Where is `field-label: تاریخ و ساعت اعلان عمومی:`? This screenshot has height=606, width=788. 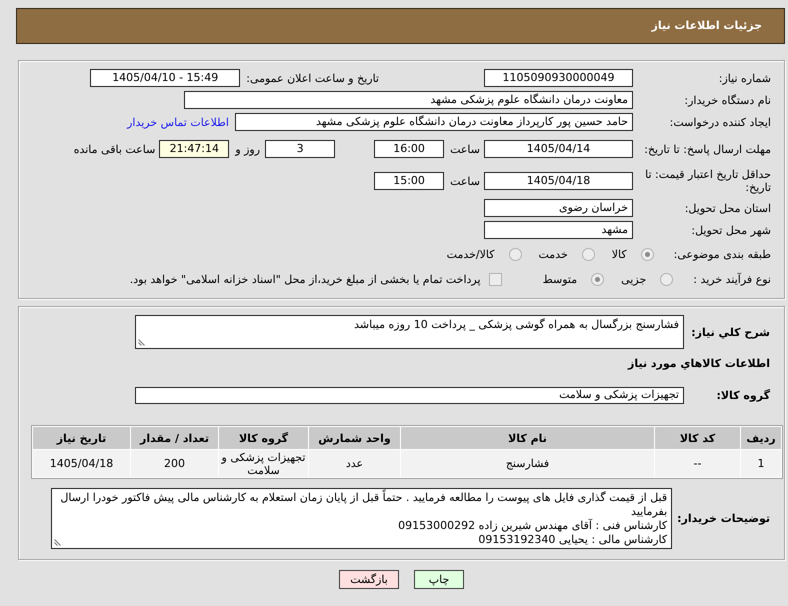
field-label: تاریخ و ساعت اعلان عمومی: is located at coordinates (312, 78).